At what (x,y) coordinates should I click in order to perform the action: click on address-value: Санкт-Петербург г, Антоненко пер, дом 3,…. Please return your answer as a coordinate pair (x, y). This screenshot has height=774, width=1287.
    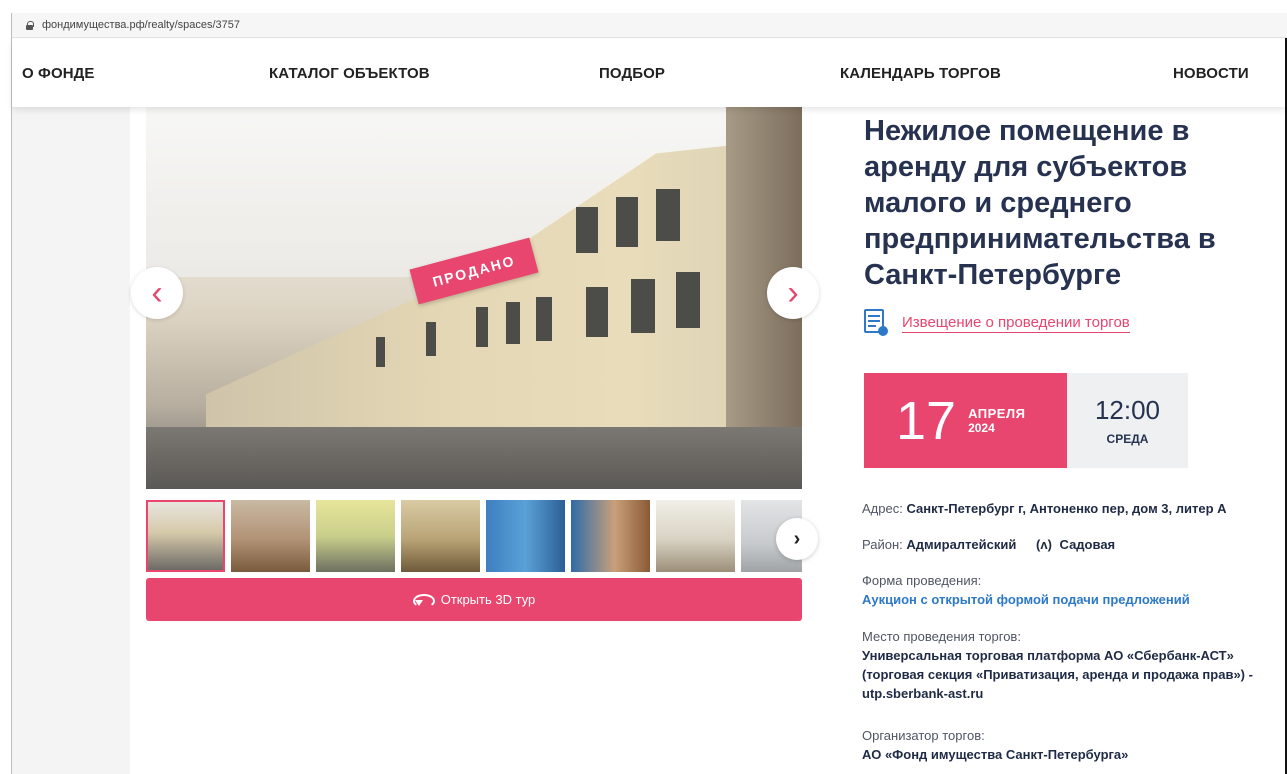
    Looking at the image, I should click on (1066, 508).